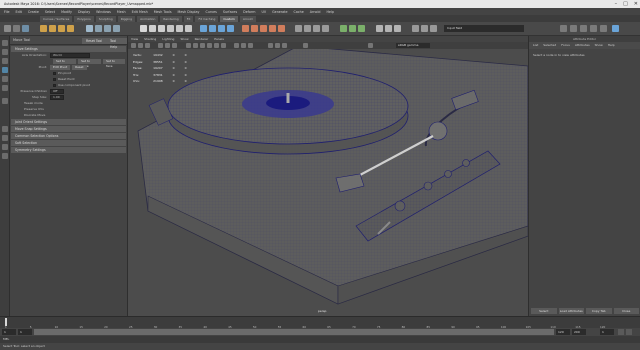 The height and width of the screenshot is (350, 640). Describe the element at coordinates (571, 311) in the screenshot. I see `ae-load-attributes-button: Load Attributes` at that location.